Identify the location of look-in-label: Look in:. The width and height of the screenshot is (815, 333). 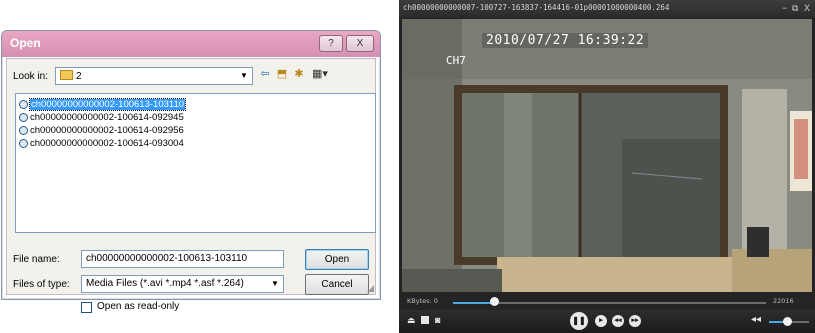
(31, 76).